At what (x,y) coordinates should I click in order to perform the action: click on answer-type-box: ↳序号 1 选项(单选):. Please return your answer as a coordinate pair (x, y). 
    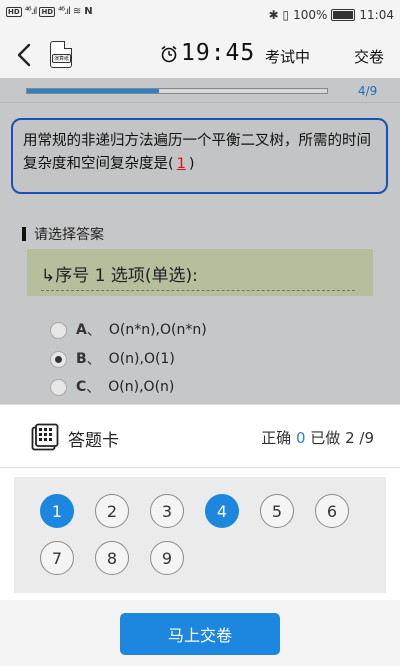
    Looking at the image, I should click on (200, 272).